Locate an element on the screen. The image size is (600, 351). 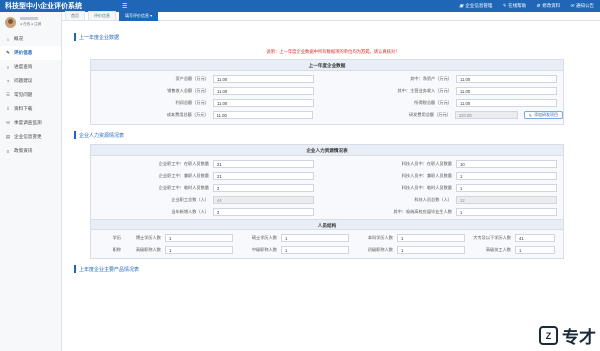
main-business-revenue-input: 11.00 is located at coordinates (506, 91).